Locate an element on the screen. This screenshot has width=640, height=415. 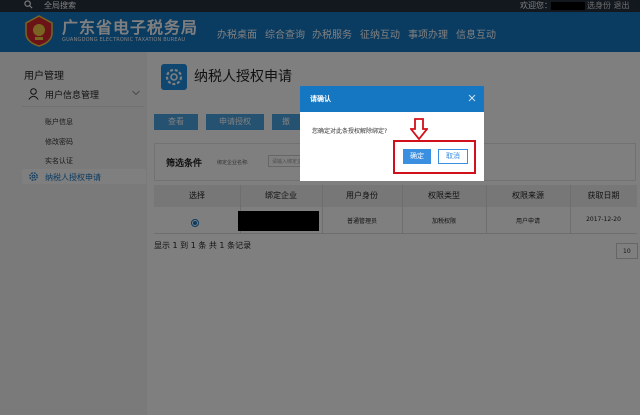
cancel-button: 取消 is located at coordinates (453, 156).